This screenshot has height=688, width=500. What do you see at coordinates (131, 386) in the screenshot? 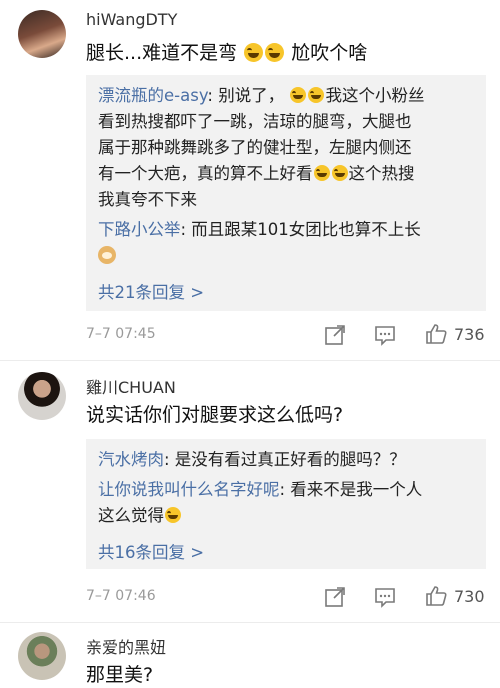
I see `username: 雞川CHUAN` at bounding box center [131, 386].